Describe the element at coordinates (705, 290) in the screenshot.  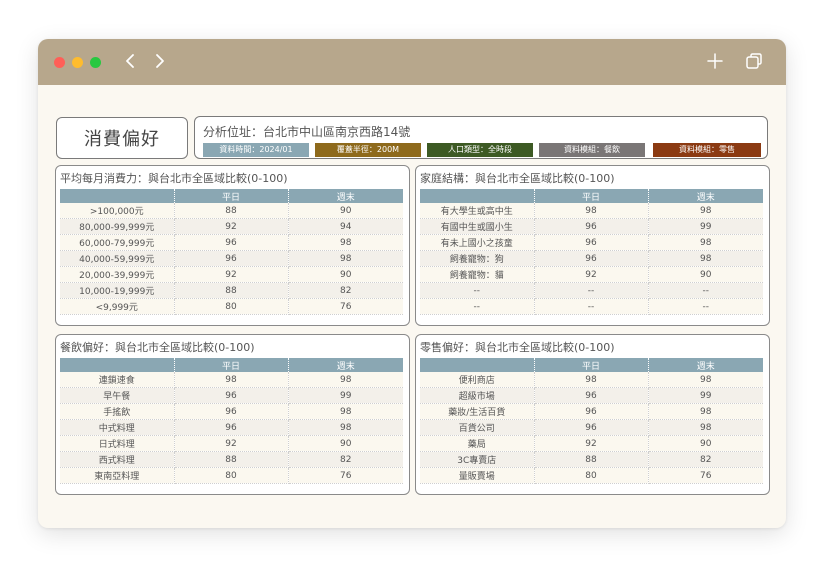
I see `weekend-value: --` at that location.